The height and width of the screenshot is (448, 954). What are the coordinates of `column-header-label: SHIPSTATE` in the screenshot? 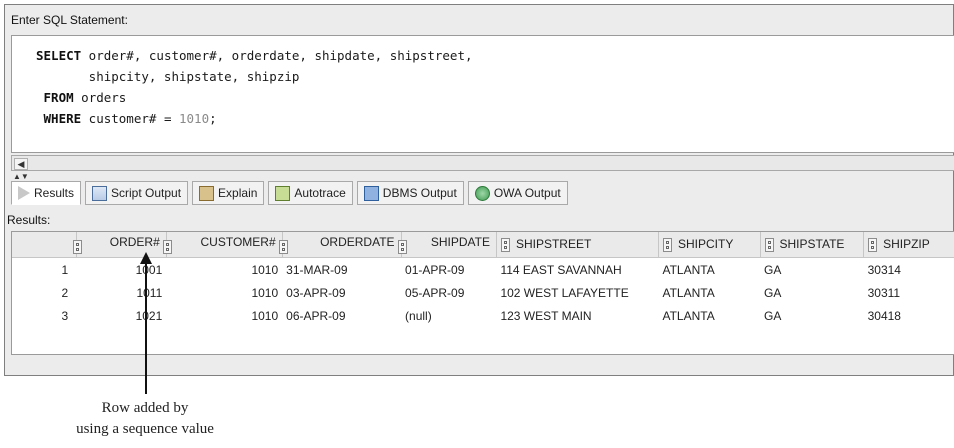 It's located at (812, 244).